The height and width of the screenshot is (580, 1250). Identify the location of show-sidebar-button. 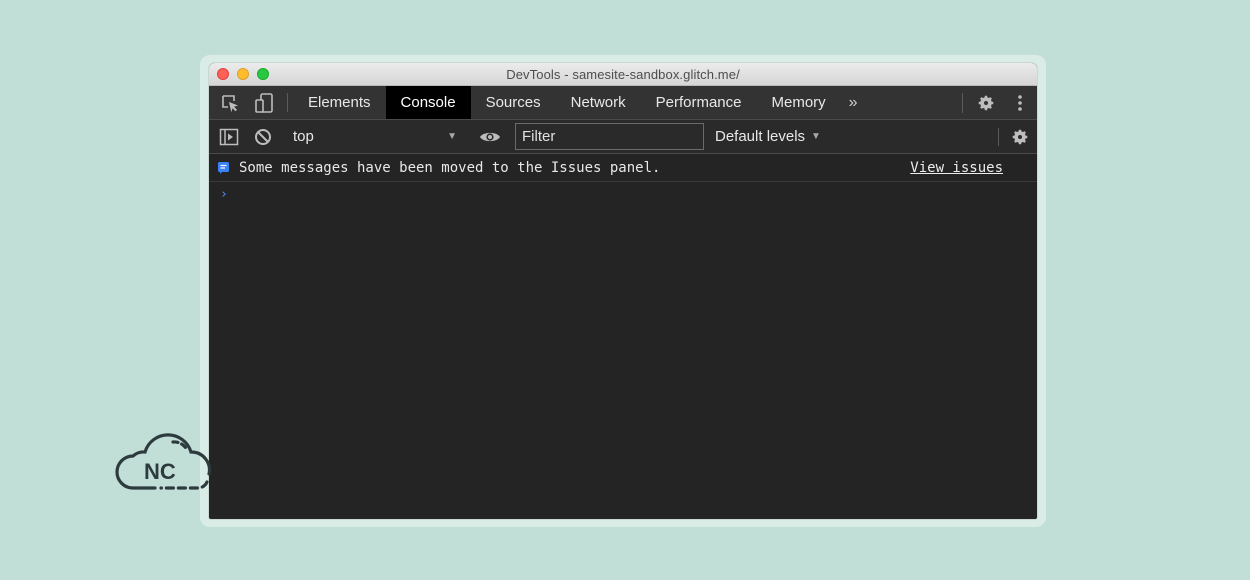
(229, 137).